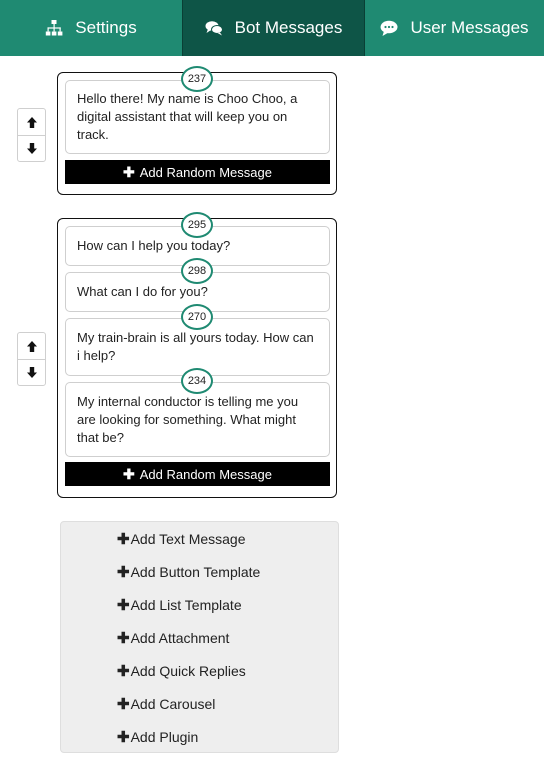  I want to click on tab-user-messages: User Messages, so click(454, 28).